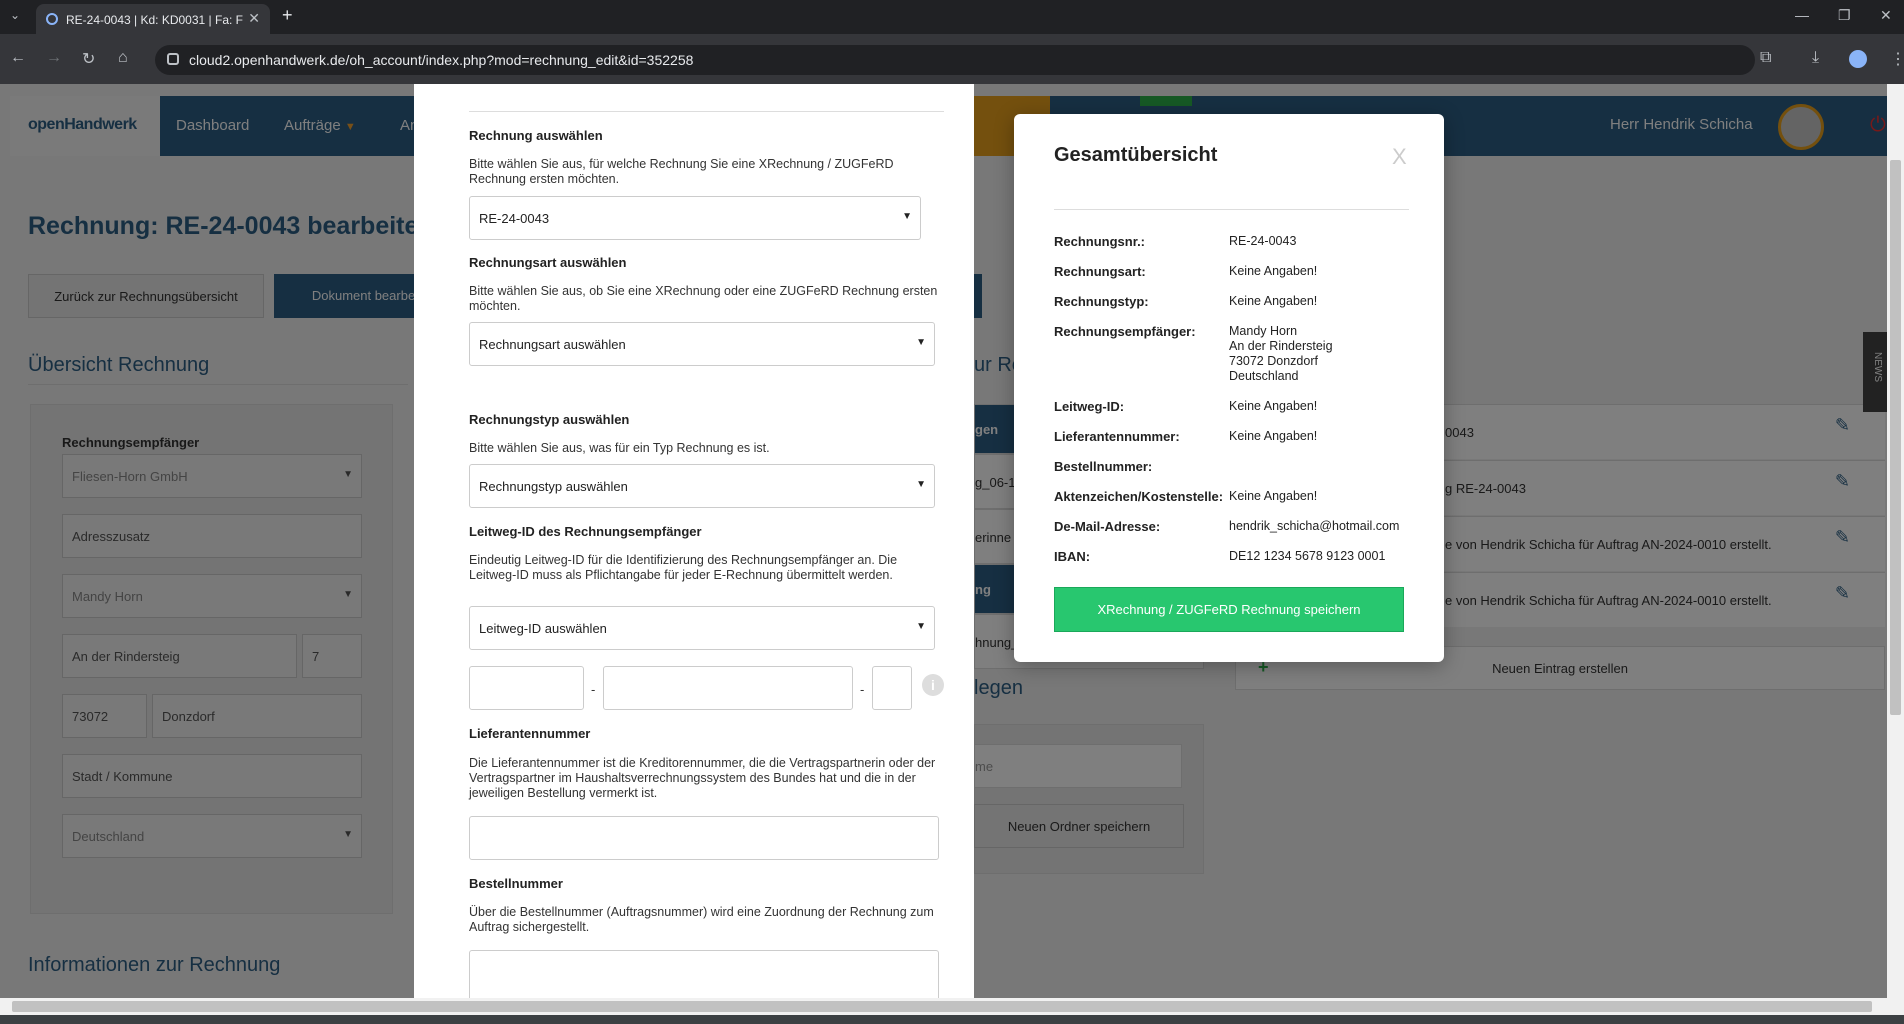 This screenshot has width=1904, height=1024. Describe the element at coordinates (728, 688) in the screenshot. I see `leitweg-part2-input` at that location.